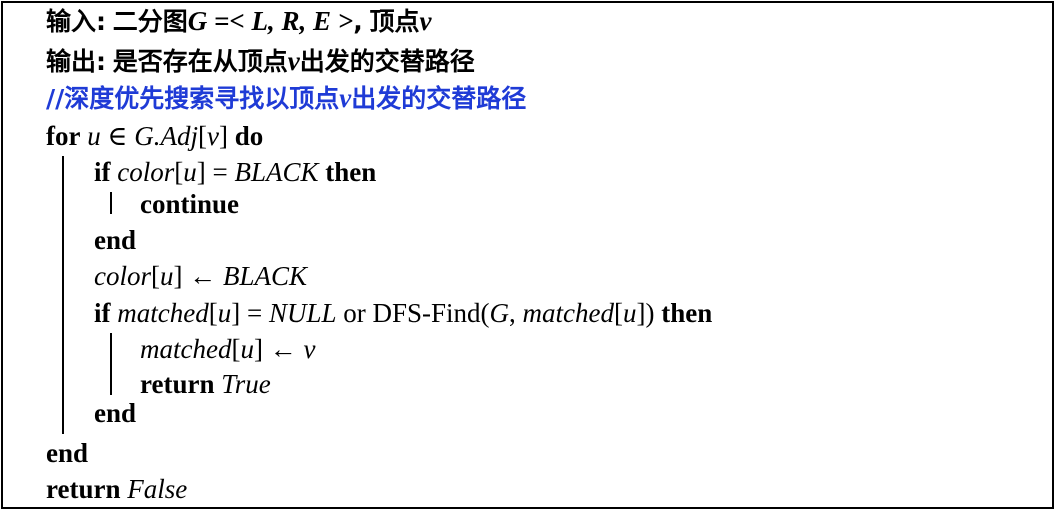  I want to click on input-sep: ,, so click(358, 21).